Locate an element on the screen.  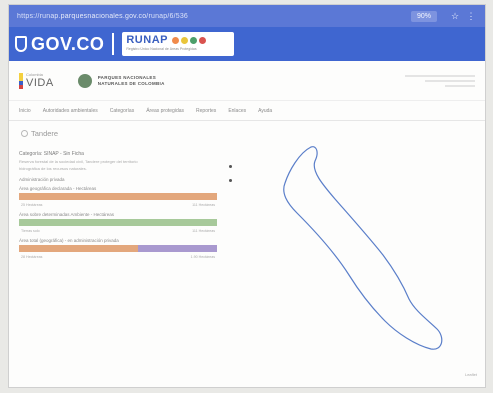
menu-icon: ⋮ is located at coordinates (471, 16).